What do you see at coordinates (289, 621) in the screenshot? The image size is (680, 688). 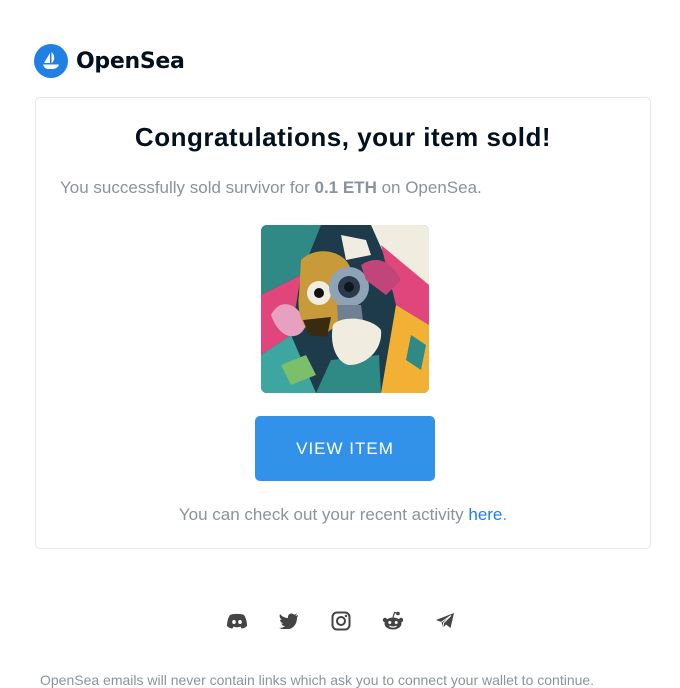 I see `twitter-icon` at bounding box center [289, 621].